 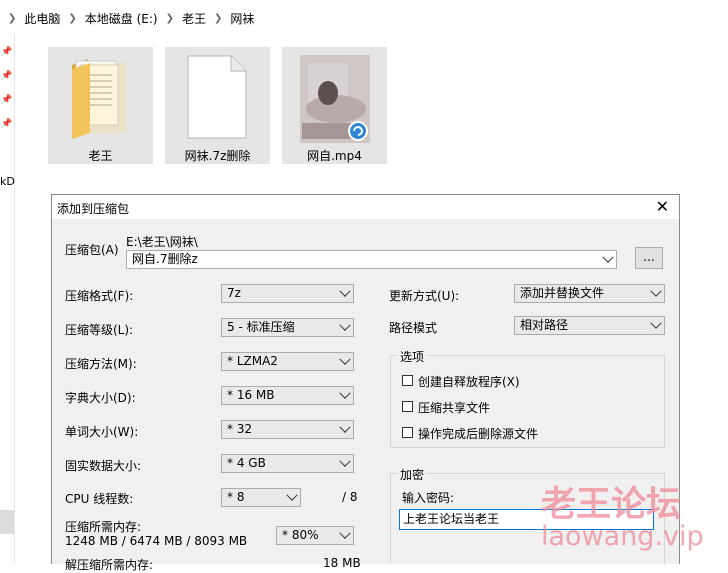 What do you see at coordinates (102, 432) in the screenshot?
I see `word-label: 单词大小(W):` at bounding box center [102, 432].